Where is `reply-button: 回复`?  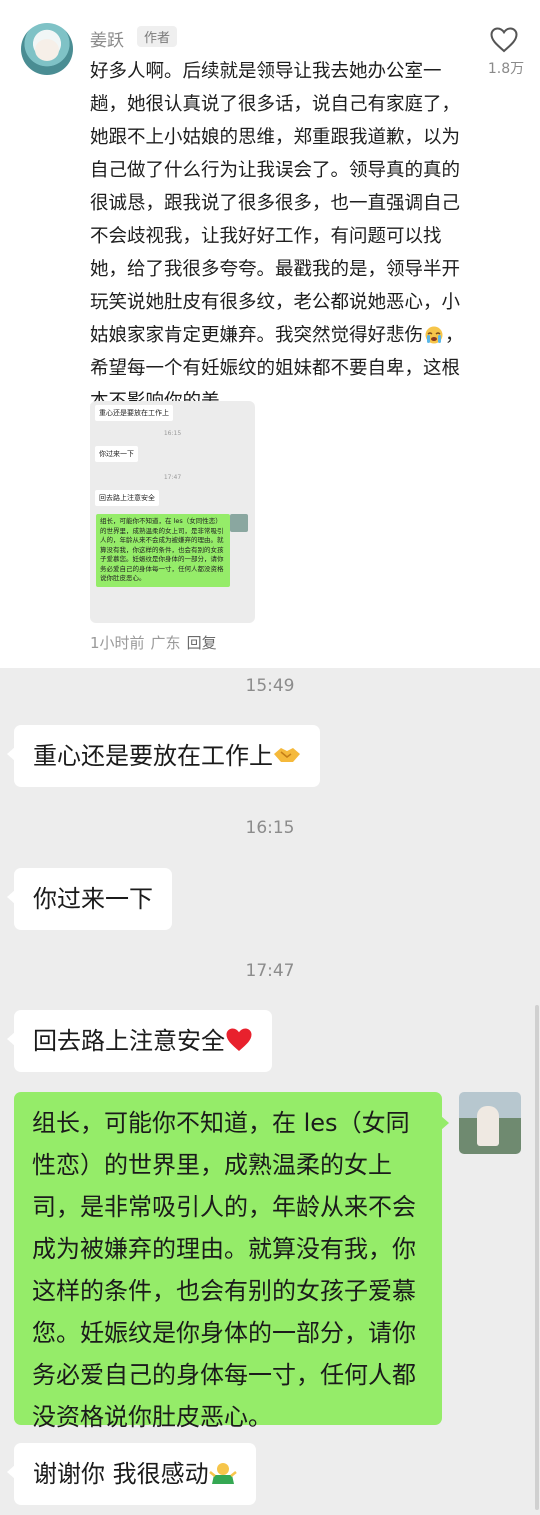 reply-button: 回复 is located at coordinates (202, 643).